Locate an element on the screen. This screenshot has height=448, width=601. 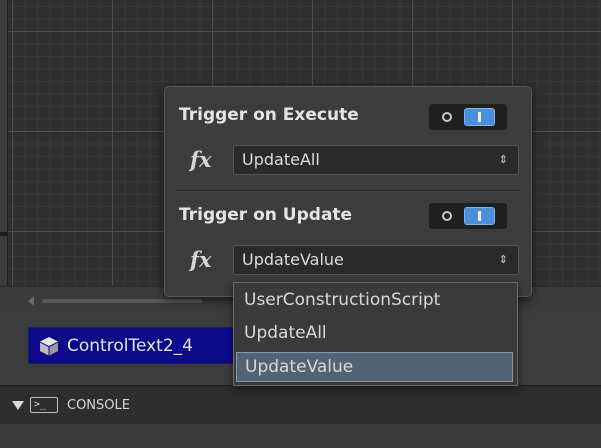
collapse-arrow-icon is located at coordinates (18, 405).